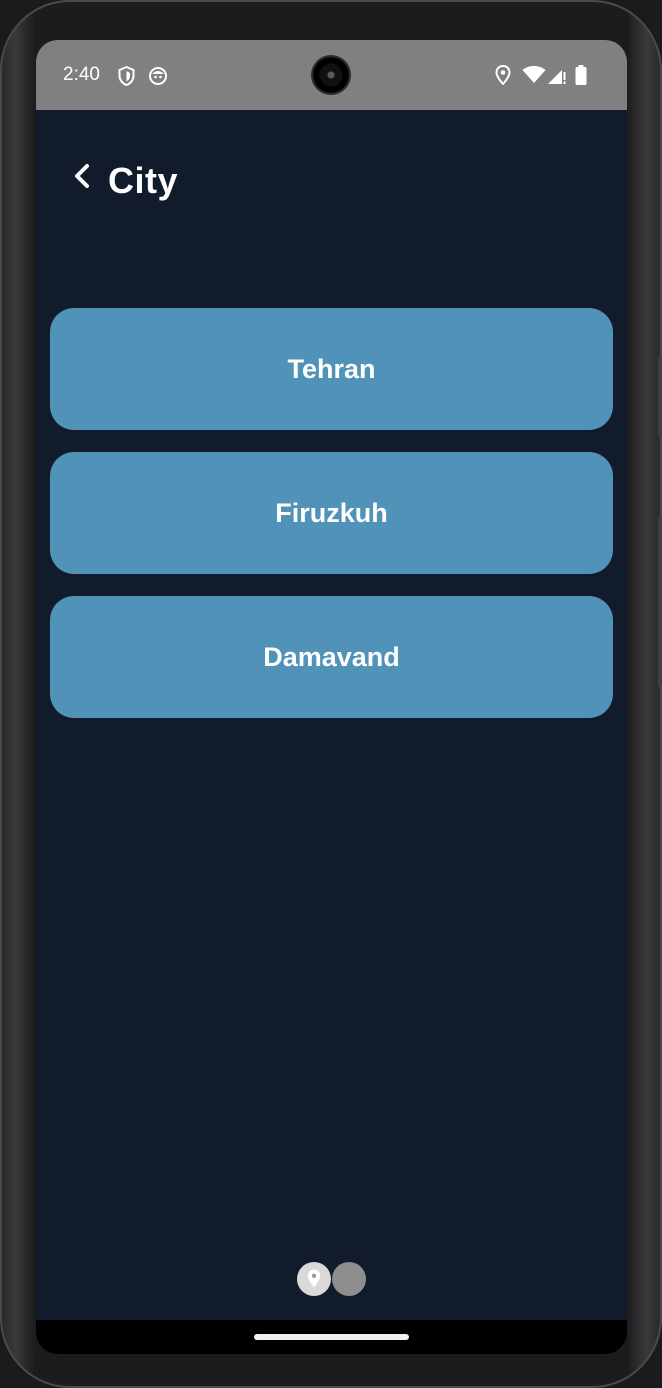 The height and width of the screenshot is (1388, 662). What do you see at coordinates (349, 1279) in the screenshot?
I see `page-dot-inactive` at bounding box center [349, 1279].